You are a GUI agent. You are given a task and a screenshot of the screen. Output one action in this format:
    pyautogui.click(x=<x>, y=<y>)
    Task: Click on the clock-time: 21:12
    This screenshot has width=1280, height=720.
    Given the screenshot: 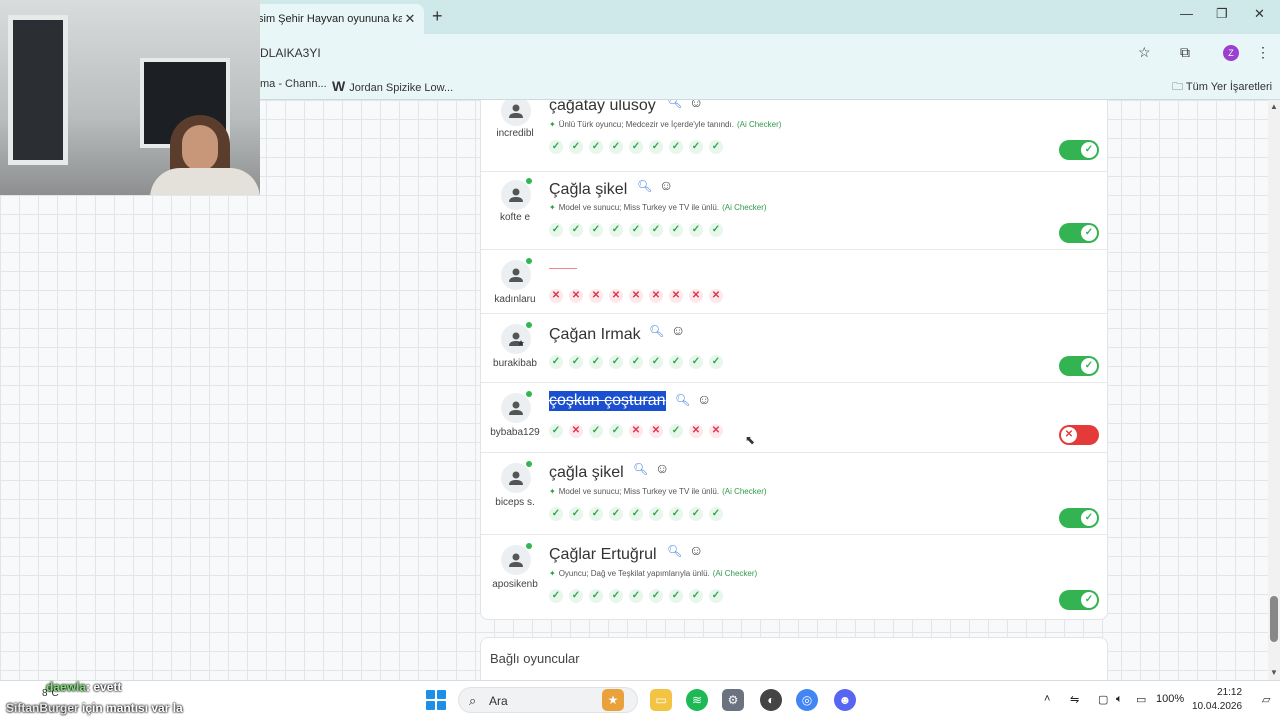 What is the action you would take?
    pyautogui.click(x=1230, y=692)
    